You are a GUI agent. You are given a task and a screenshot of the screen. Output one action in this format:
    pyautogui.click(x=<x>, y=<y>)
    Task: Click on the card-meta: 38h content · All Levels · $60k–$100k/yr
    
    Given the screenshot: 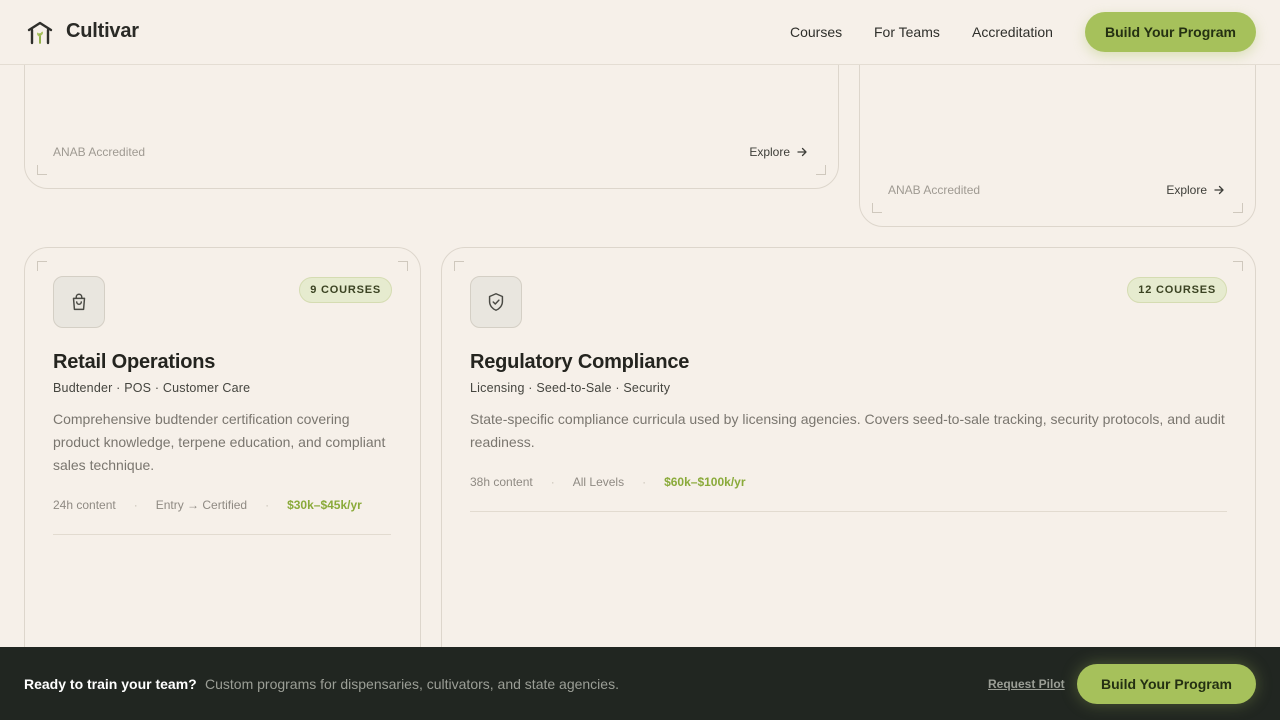 What is the action you would take?
    pyautogui.click(x=608, y=482)
    